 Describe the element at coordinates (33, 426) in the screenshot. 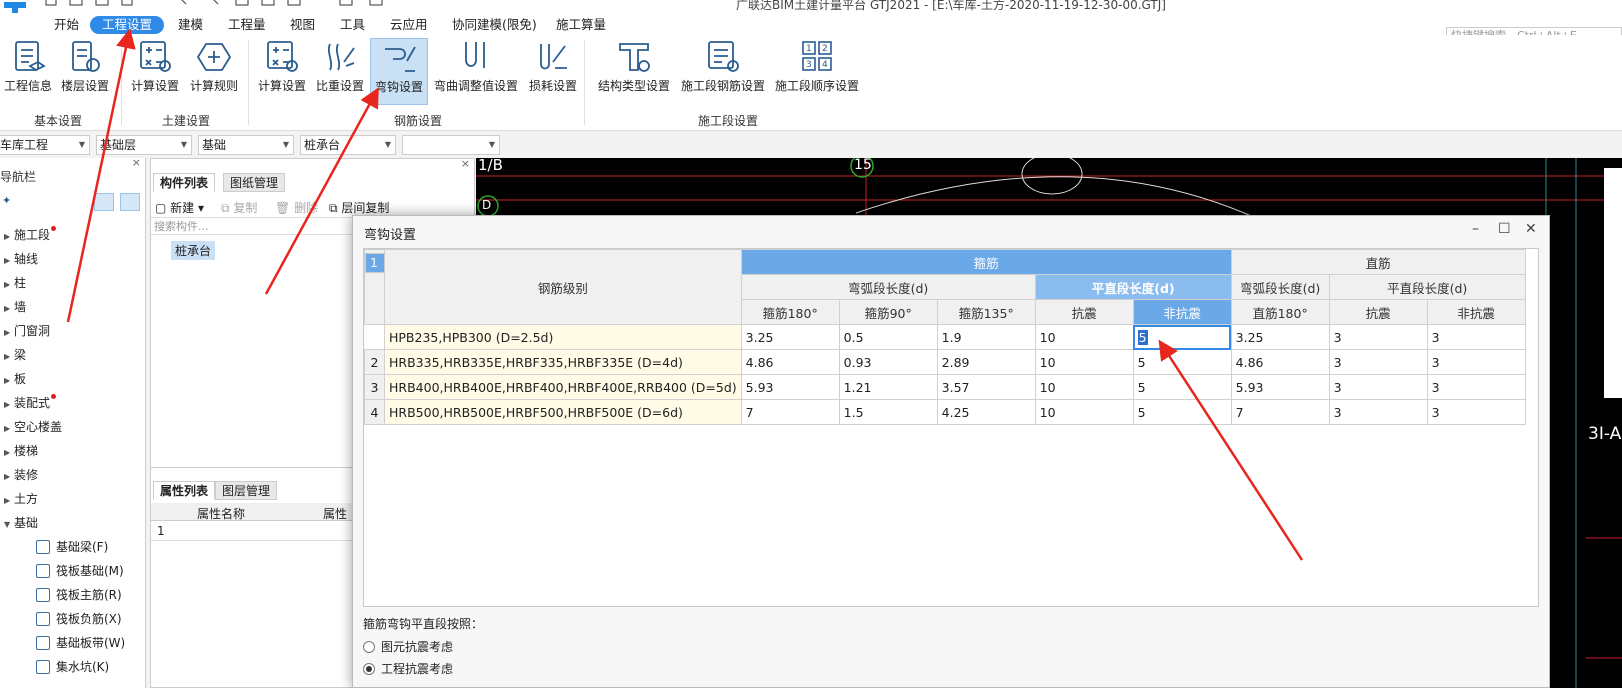

I see `nav-item: ▶ 空心楼盖` at that location.